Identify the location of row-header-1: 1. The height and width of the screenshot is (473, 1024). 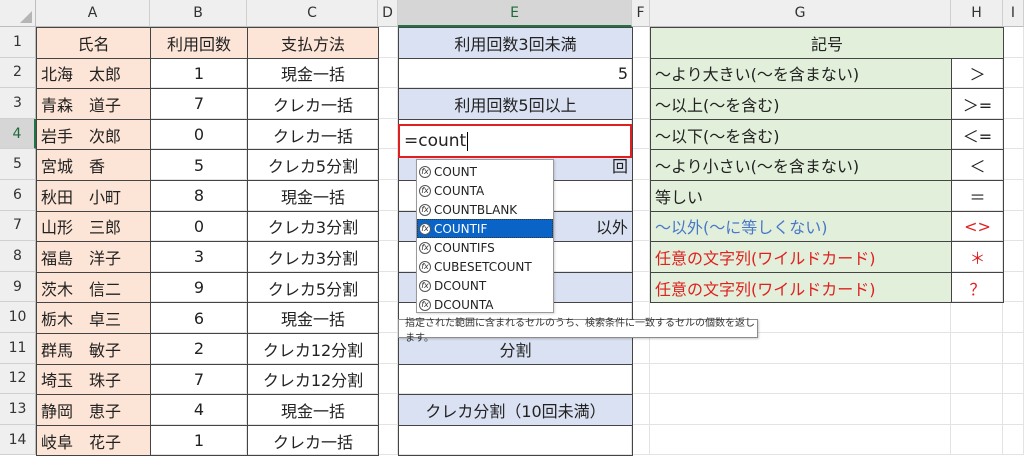
(18, 42).